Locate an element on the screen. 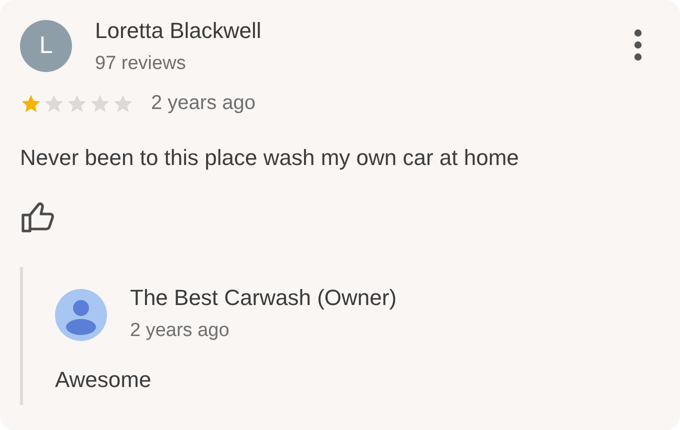 This screenshot has width=680, height=430. thumbs-up-icon is located at coordinates (38, 217).